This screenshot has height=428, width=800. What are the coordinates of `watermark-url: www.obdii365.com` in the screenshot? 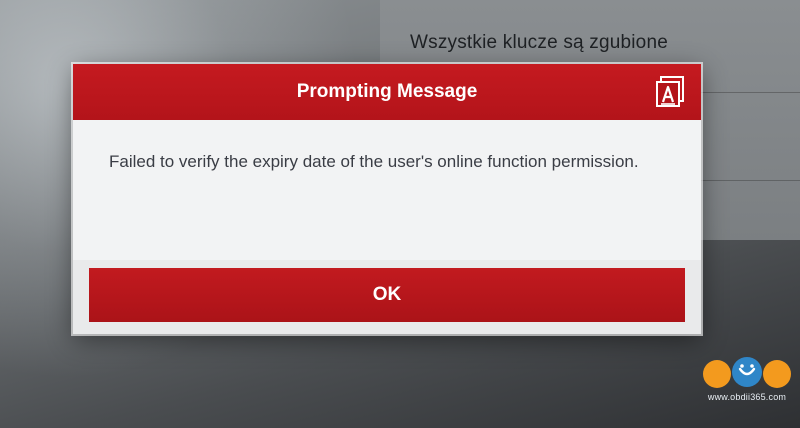 It's located at (747, 397).